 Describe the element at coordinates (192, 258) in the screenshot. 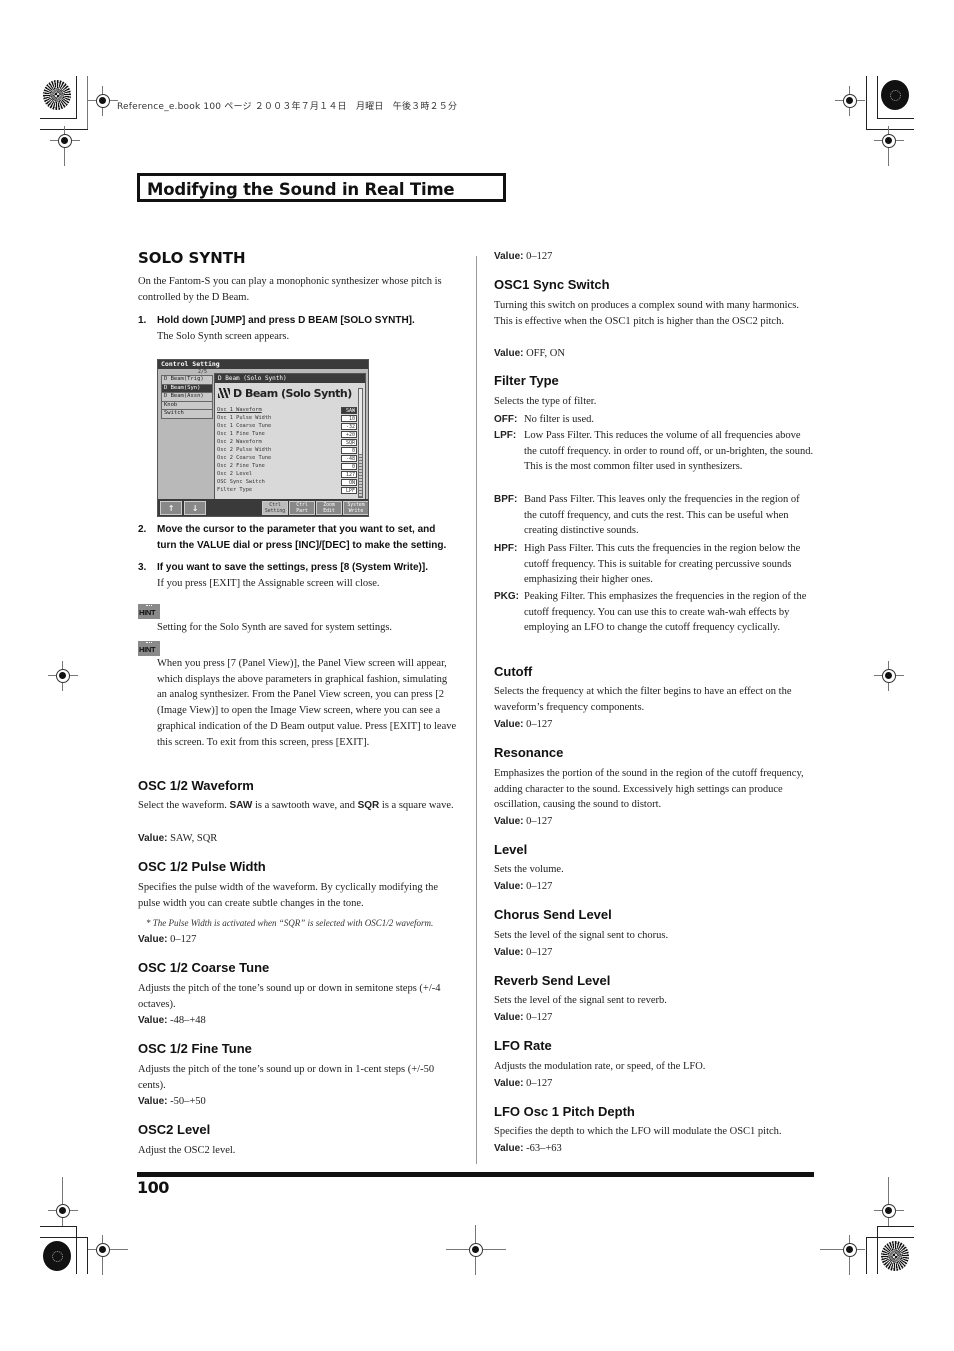

I see `heading-solo-synth: SOLO SYNTH` at that location.